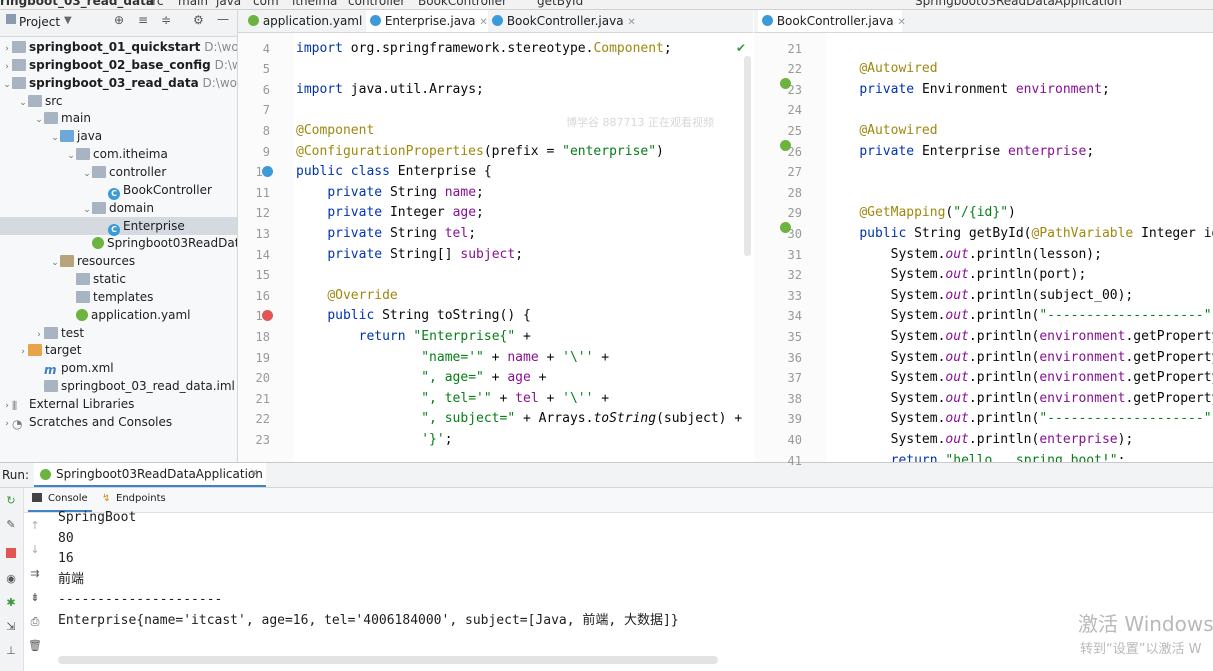  What do you see at coordinates (118, 65) in the screenshot?
I see `tree-item-springboot-02-base-config: ›springboot_02_base_config D:\work` at bounding box center [118, 65].